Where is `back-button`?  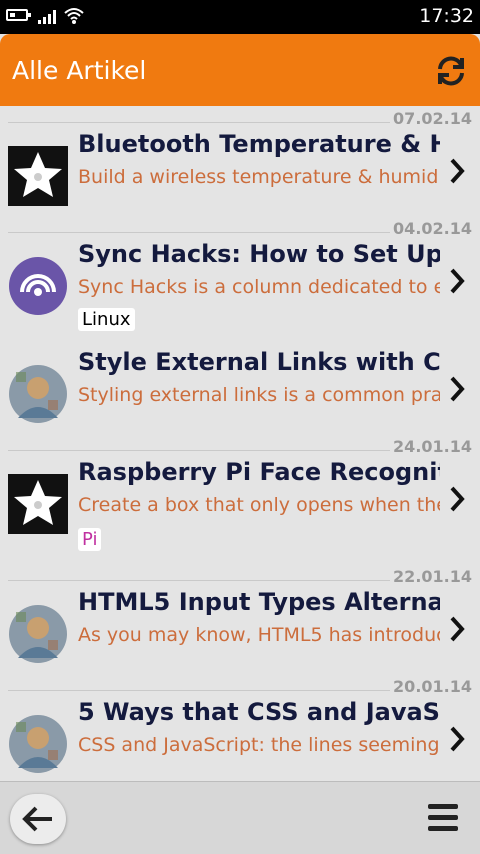 back-button is located at coordinates (38, 819).